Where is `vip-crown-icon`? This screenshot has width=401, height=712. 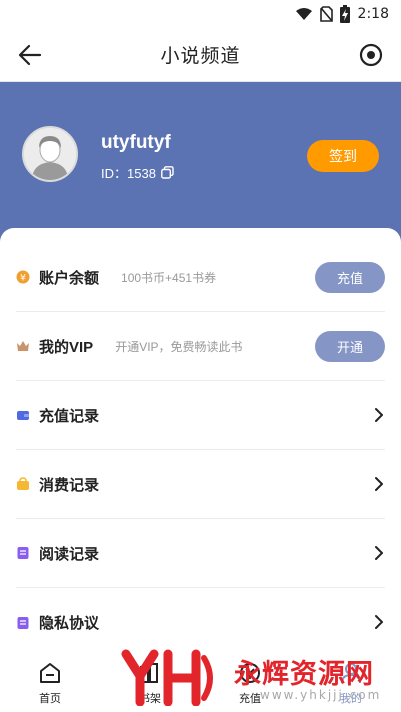 vip-crown-icon is located at coordinates (23, 346).